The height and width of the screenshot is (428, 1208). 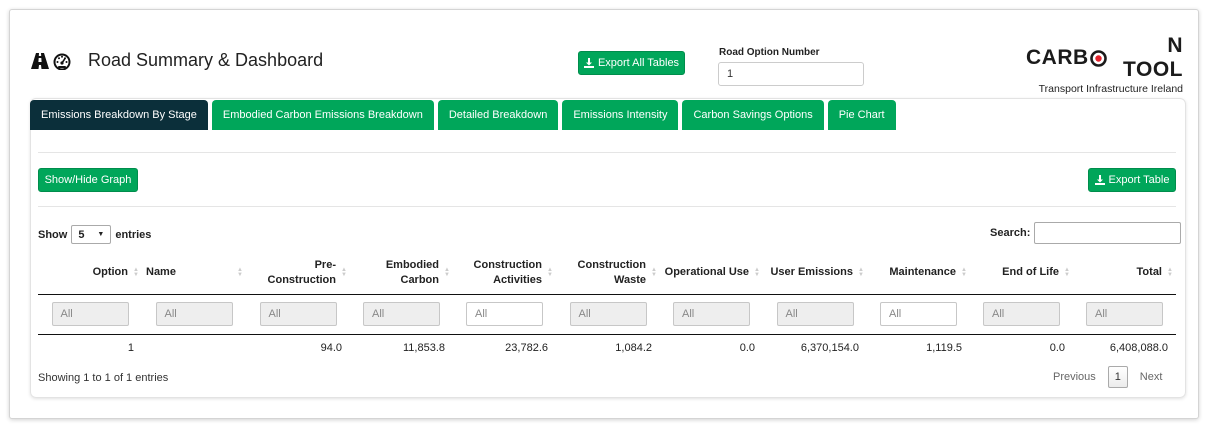 What do you see at coordinates (322, 115) in the screenshot?
I see `tab-embodied-carbon-emissions-breakdown: Embodied Carbon Emissions Breakdown` at bounding box center [322, 115].